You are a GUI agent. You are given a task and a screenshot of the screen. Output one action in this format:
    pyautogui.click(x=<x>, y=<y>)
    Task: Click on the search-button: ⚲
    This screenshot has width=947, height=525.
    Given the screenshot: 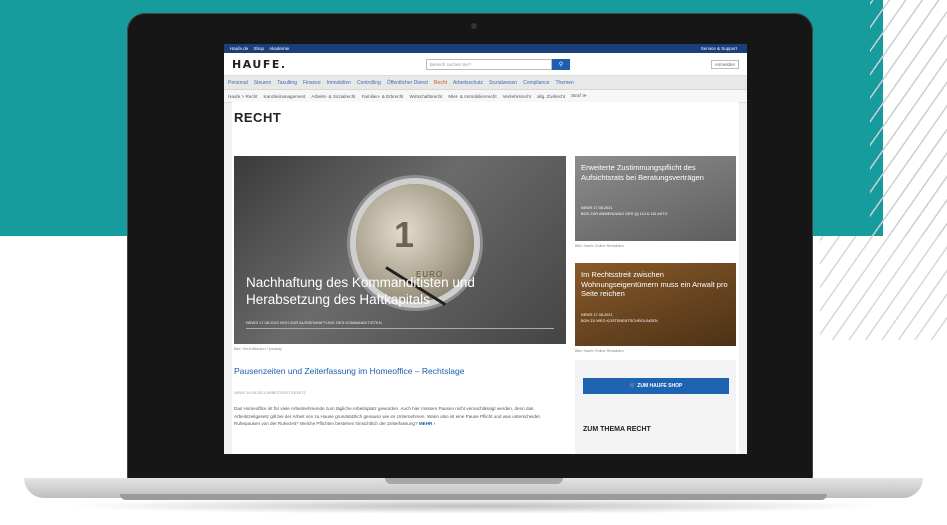 What is the action you would take?
    pyautogui.click(x=561, y=64)
    